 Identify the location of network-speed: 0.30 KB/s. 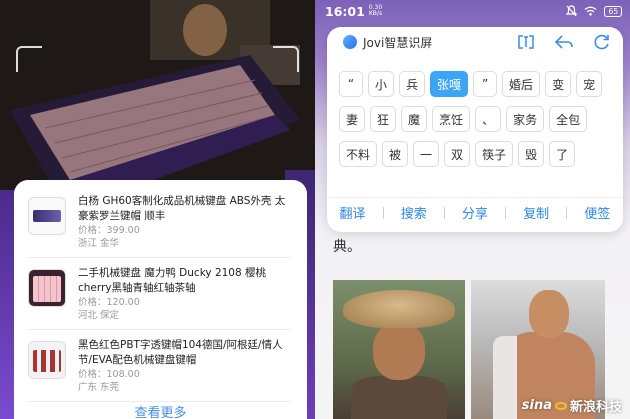
(375, 11).